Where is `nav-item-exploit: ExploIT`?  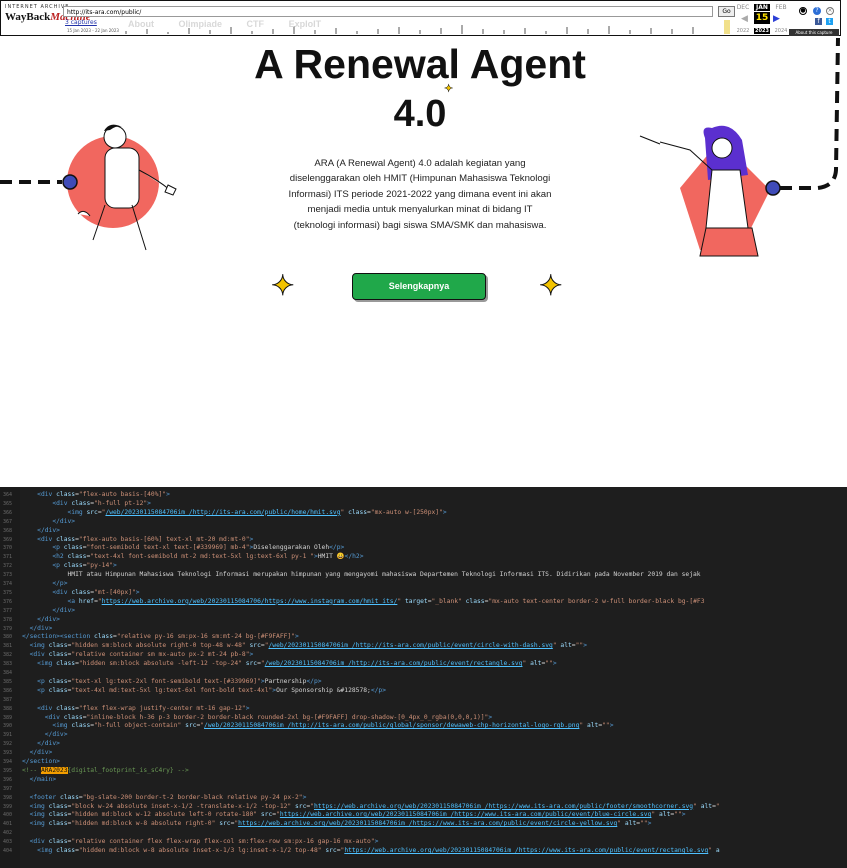
nav-item-exploit: ExploIT is located at coordinates (305, 24).